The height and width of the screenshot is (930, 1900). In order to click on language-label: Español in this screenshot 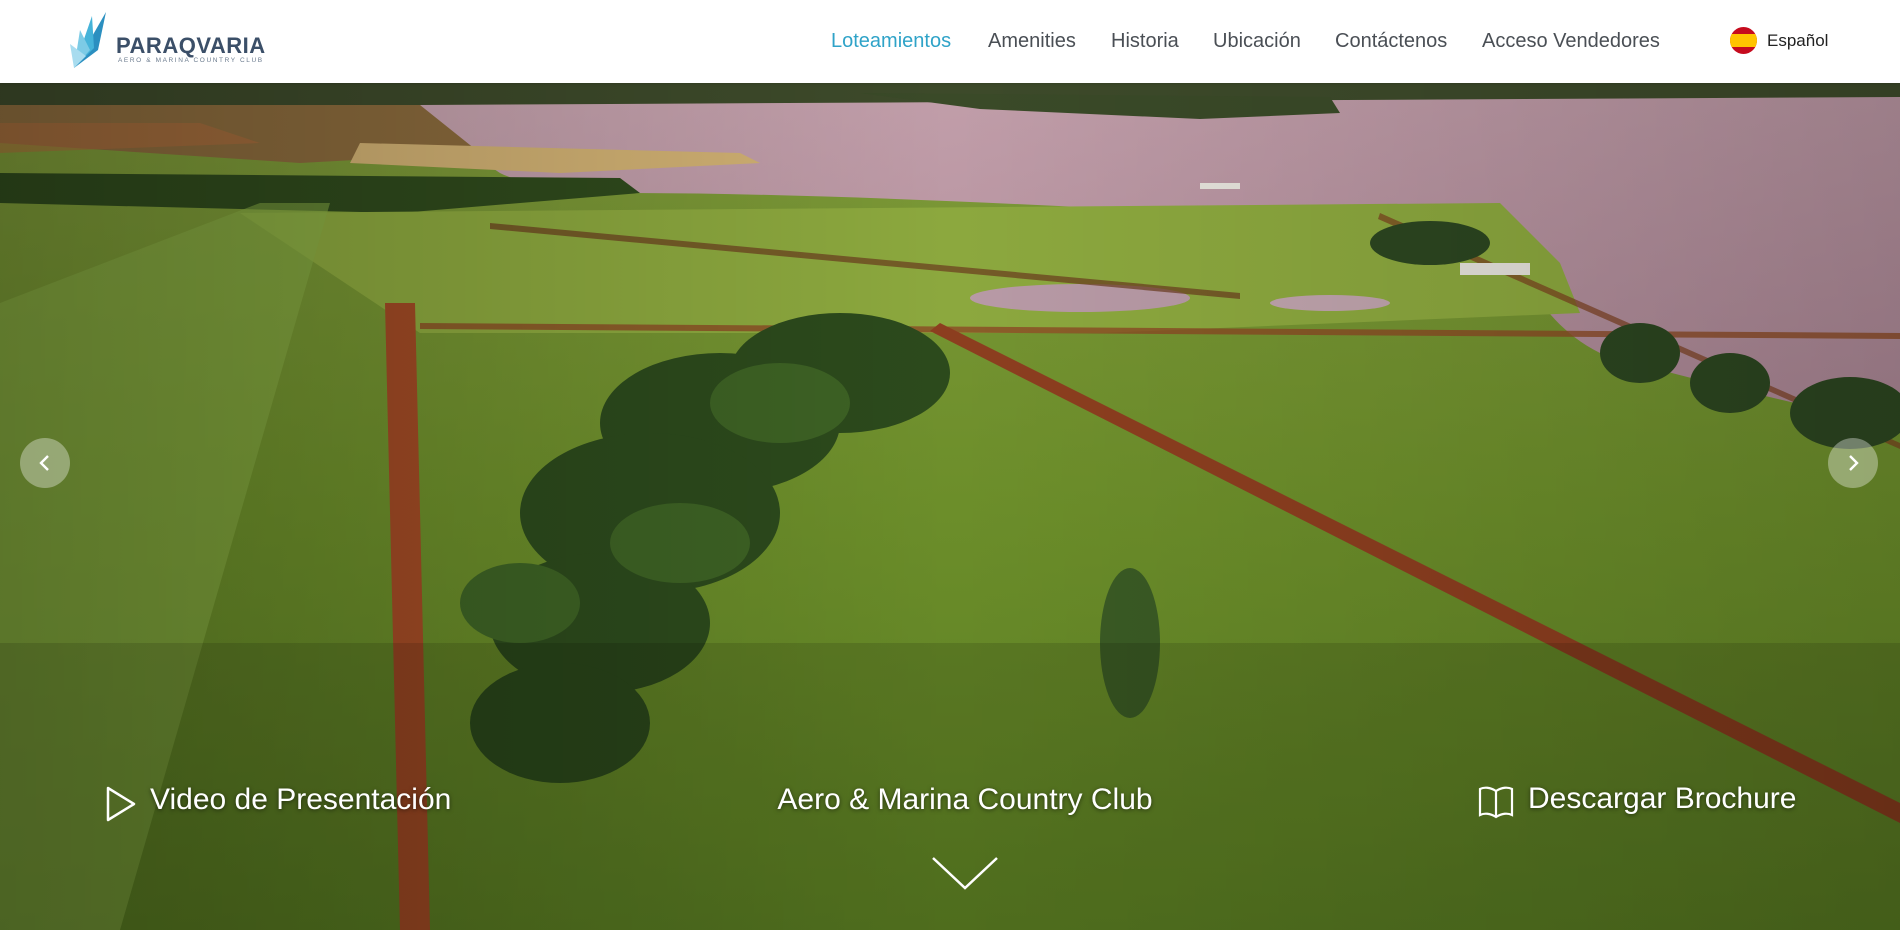, I will do `click(1798, 40)`.